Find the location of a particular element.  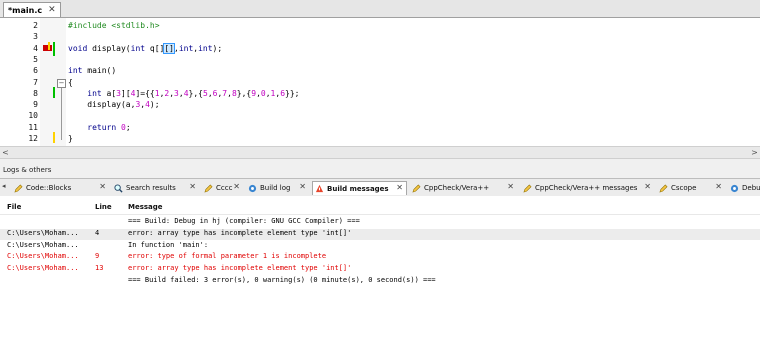

logs-tab-build-log: Build log ✕ is located at coordinates (277, 188).